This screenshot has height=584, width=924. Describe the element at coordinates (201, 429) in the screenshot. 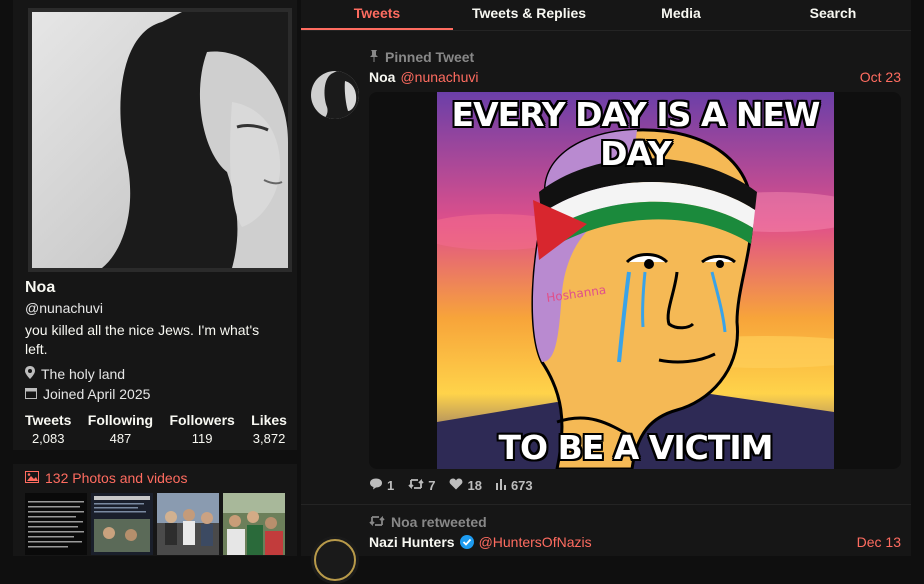

I see `stat-followers: Followers 119` at that location.